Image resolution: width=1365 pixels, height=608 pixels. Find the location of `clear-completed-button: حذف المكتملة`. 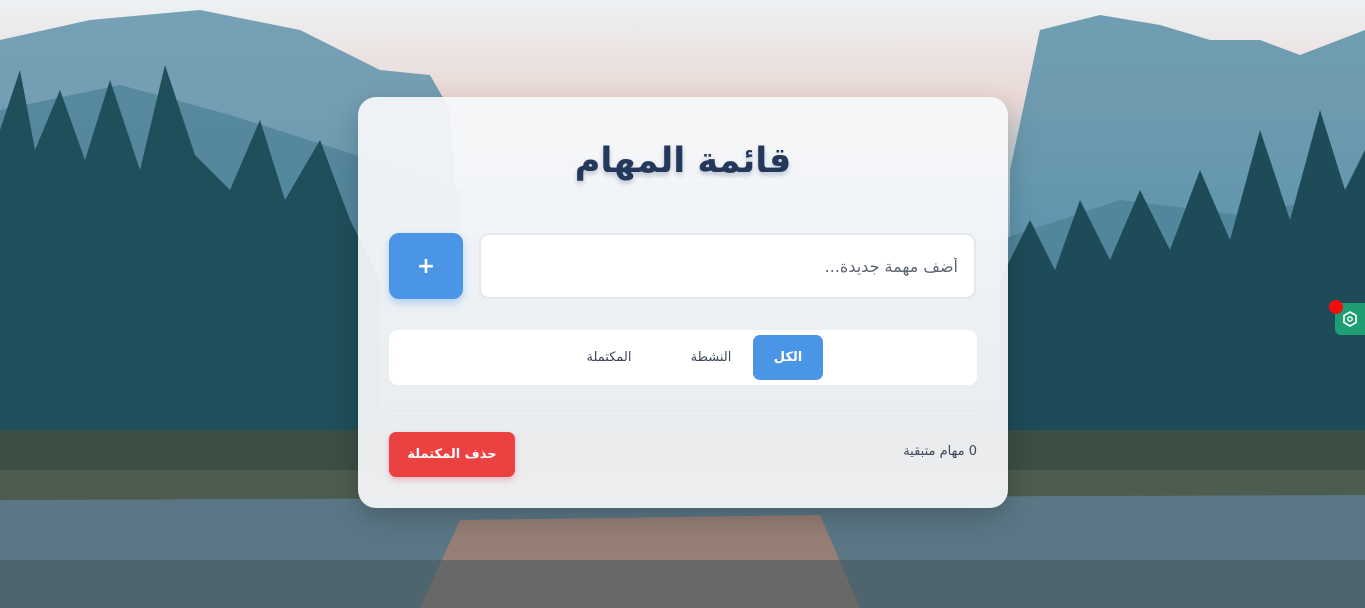

clear-completed-button: حذف المكتملة is located at coordinates (452, 454).